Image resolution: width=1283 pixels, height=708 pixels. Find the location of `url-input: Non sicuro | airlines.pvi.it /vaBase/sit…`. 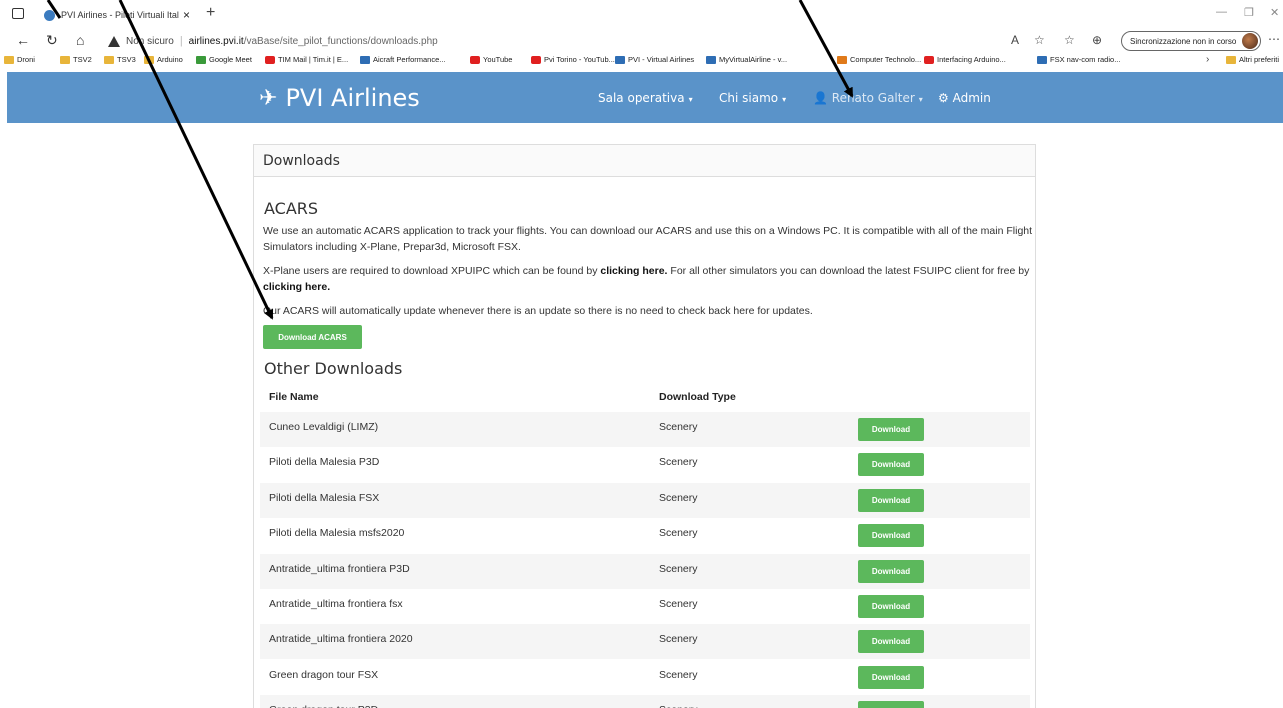

url-input: Non sicuro | airlines.pvi.it /vaBase/sit… is located at coordinates (548, 41).